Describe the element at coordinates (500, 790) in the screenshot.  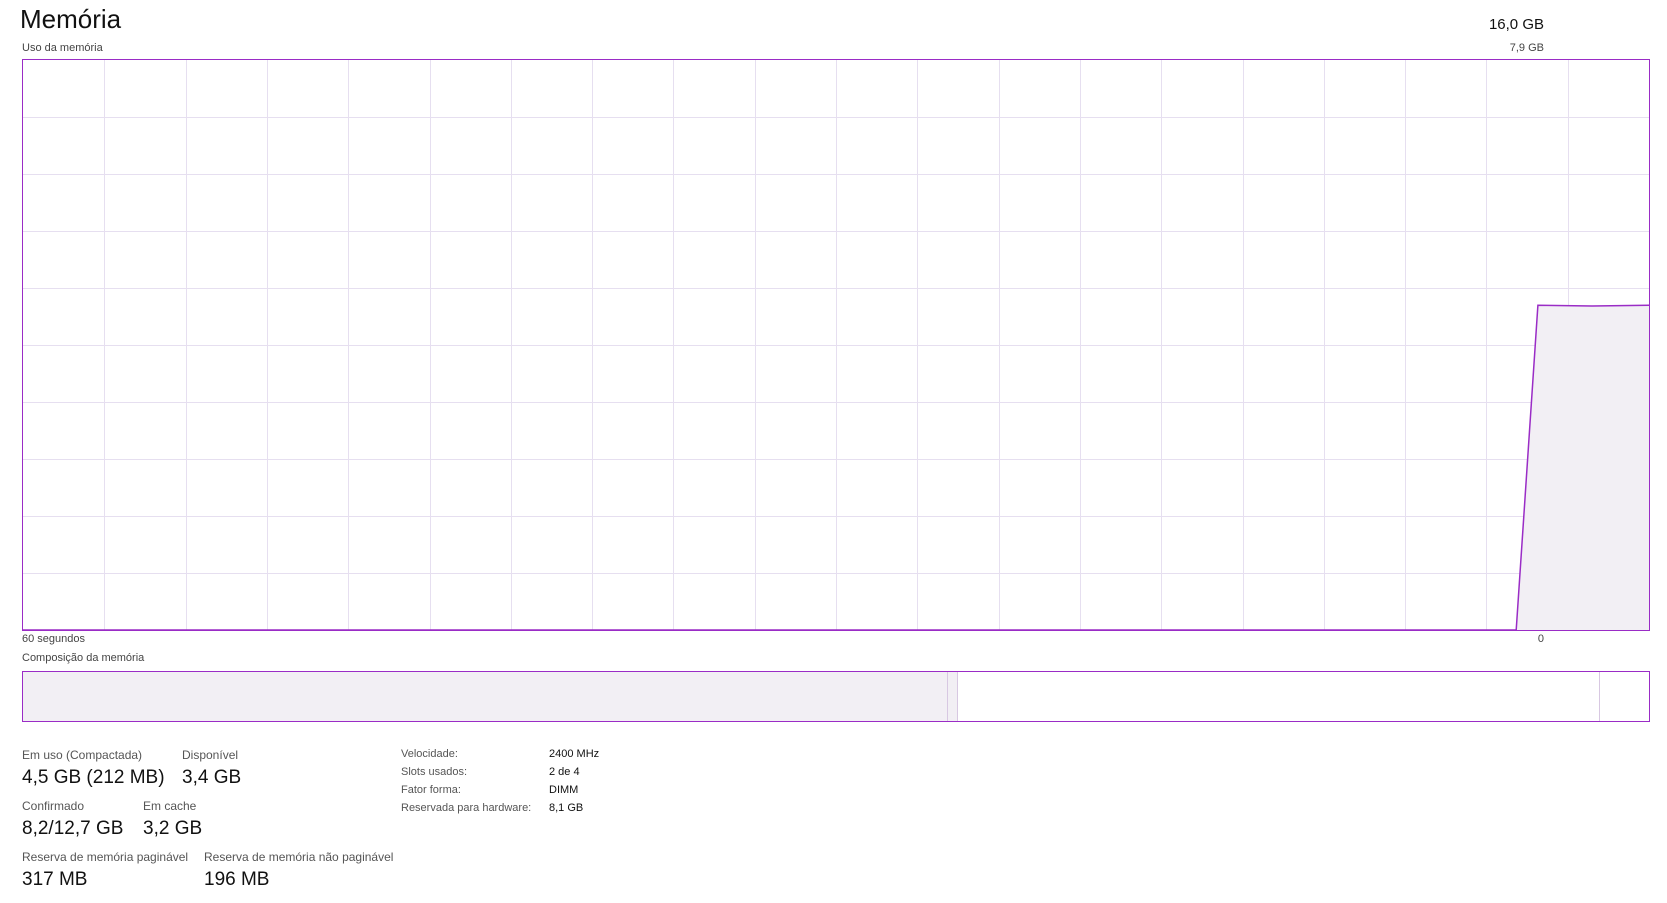
I see `spec-row: Fator forma: DIMM` at that location.